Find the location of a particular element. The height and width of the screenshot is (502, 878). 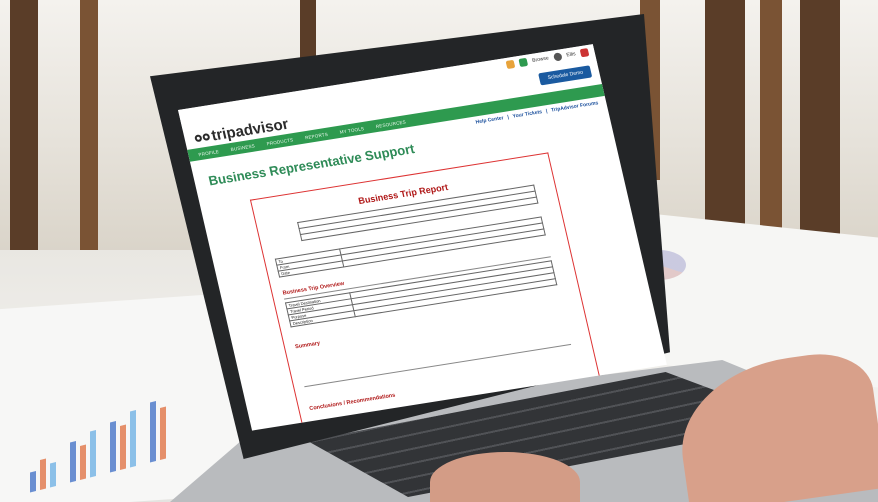

summary-heading: Summary is located at coordinates (307, 345).